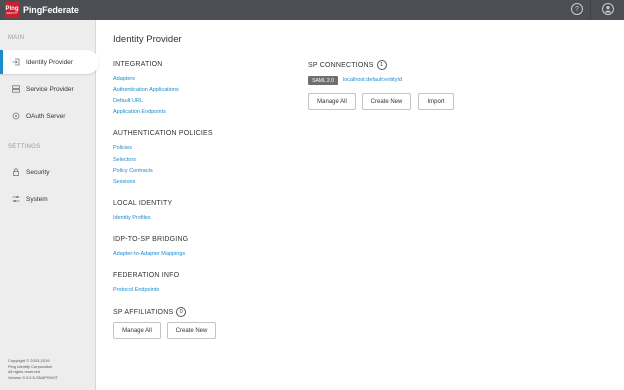 The width and height of the screenshot is (624, 390). I want to click on sp-affiliations-manage-all-button: Manage All, so click(137, 330).